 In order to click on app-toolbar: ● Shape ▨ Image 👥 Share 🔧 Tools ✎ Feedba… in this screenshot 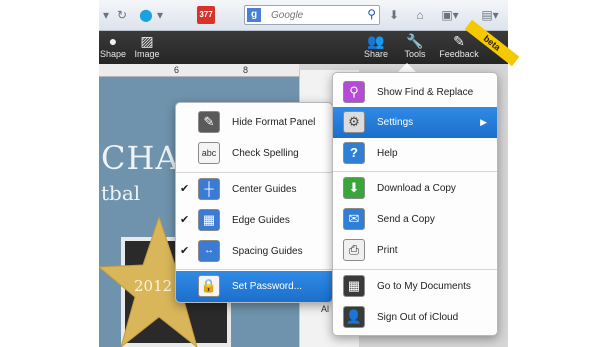, I will do `click(309, 43)`.